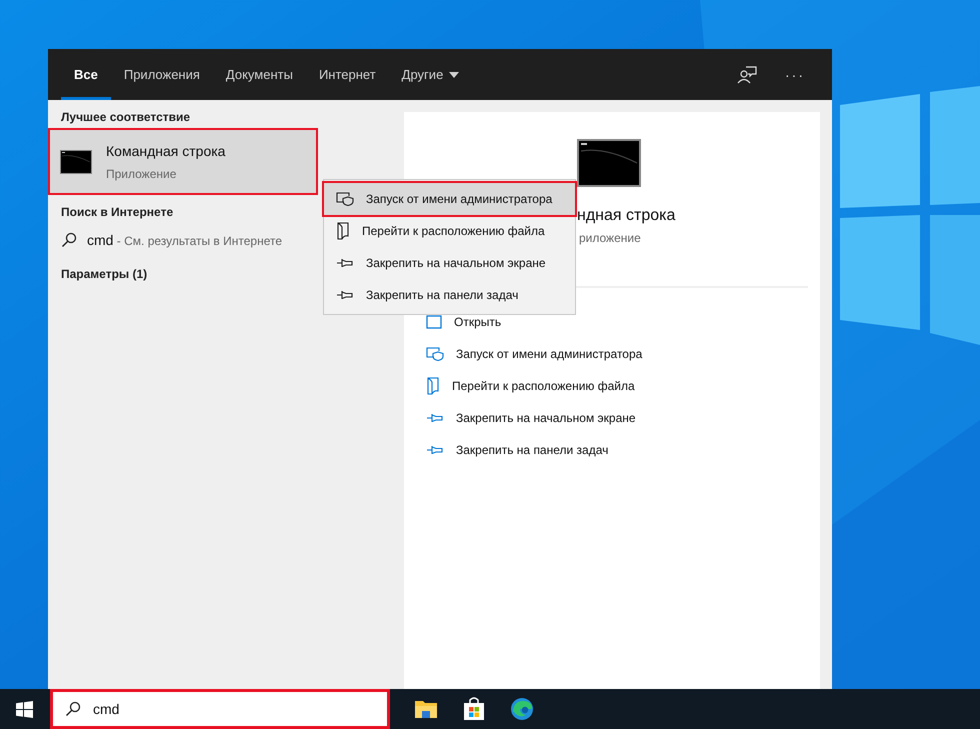  Describe the element at coordinates (623, 418) in the screenshot. I see `action-link: Закрепить на начальном экране` at that location.